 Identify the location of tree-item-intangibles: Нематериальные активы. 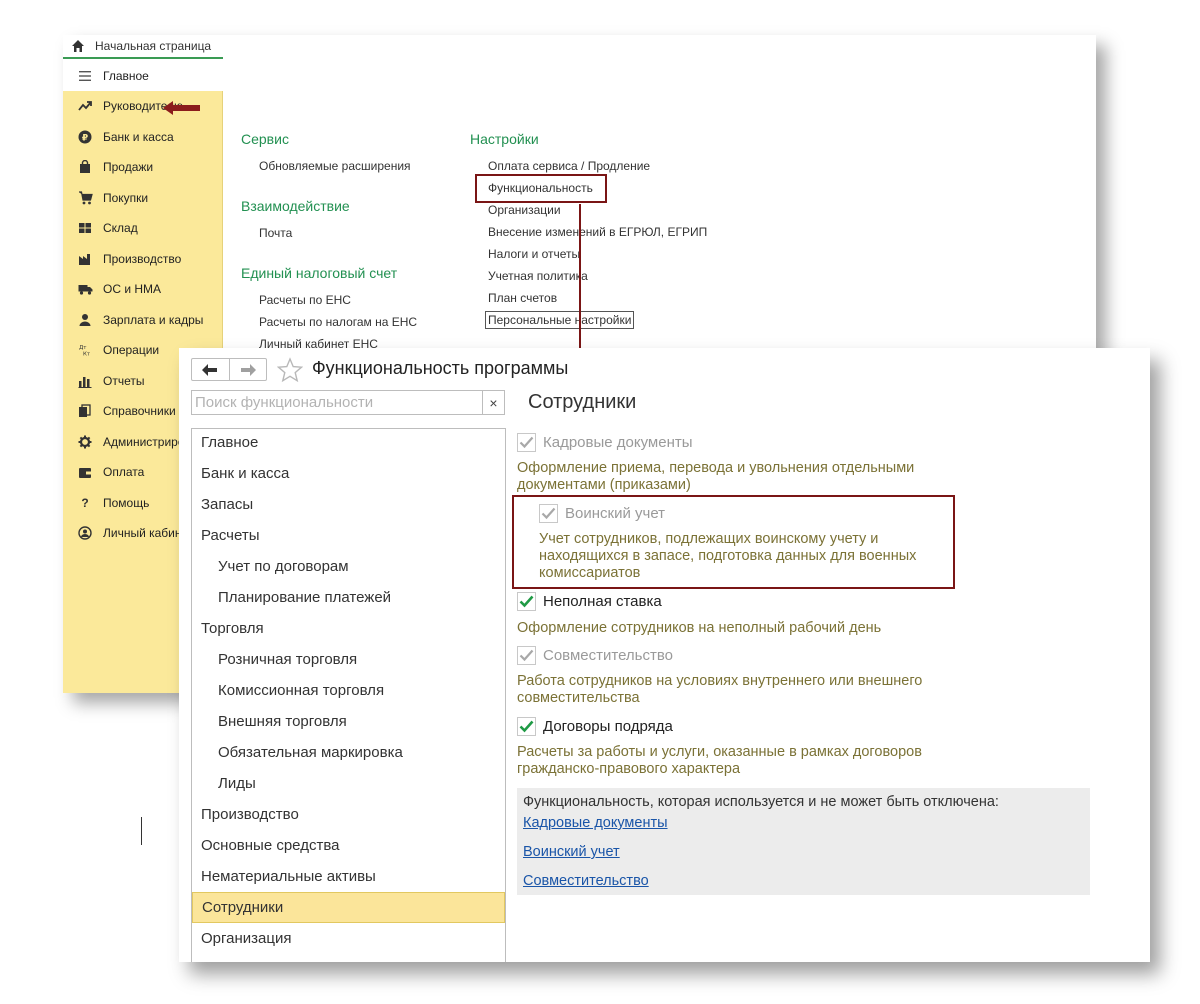
(348, 876).